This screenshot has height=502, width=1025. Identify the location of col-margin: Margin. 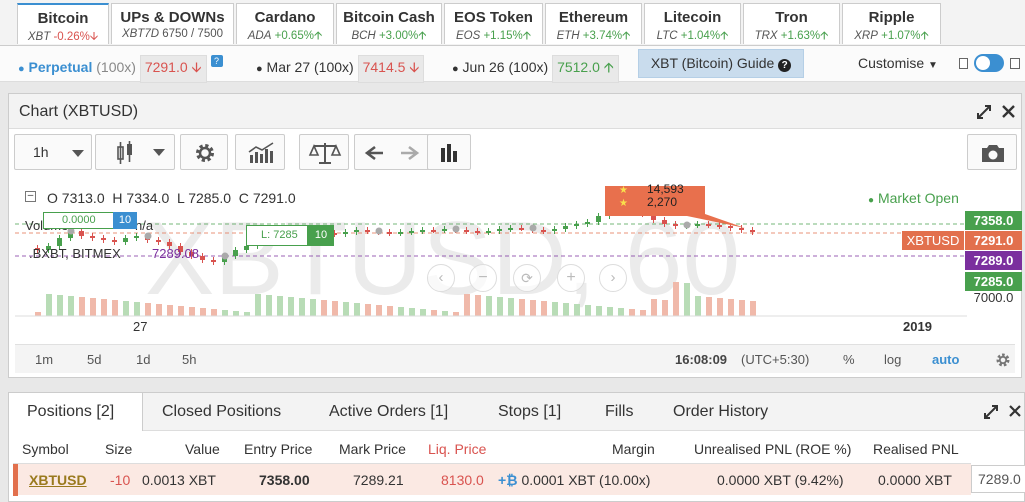
(633, 449).